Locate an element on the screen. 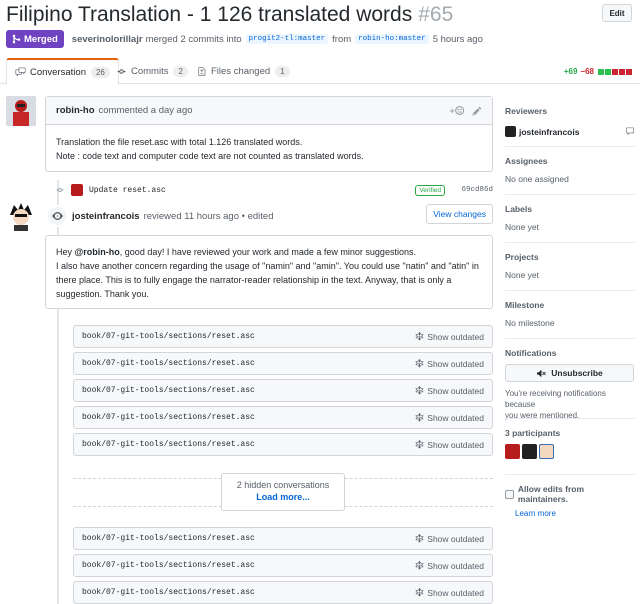  pr-number: #65 is located at coordinates (436, 14).